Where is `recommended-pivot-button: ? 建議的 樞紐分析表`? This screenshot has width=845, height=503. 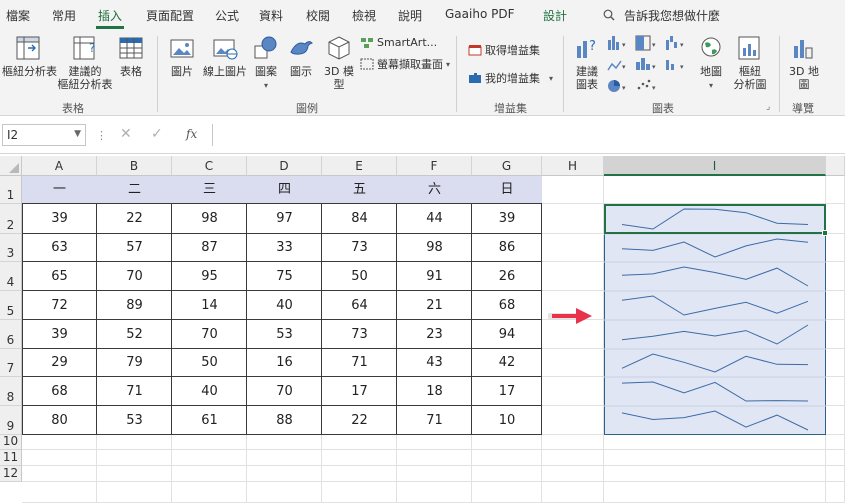
recommended-pivot-button: ? 建議的 樞紐分析表 is located at coordinates (85, 62).